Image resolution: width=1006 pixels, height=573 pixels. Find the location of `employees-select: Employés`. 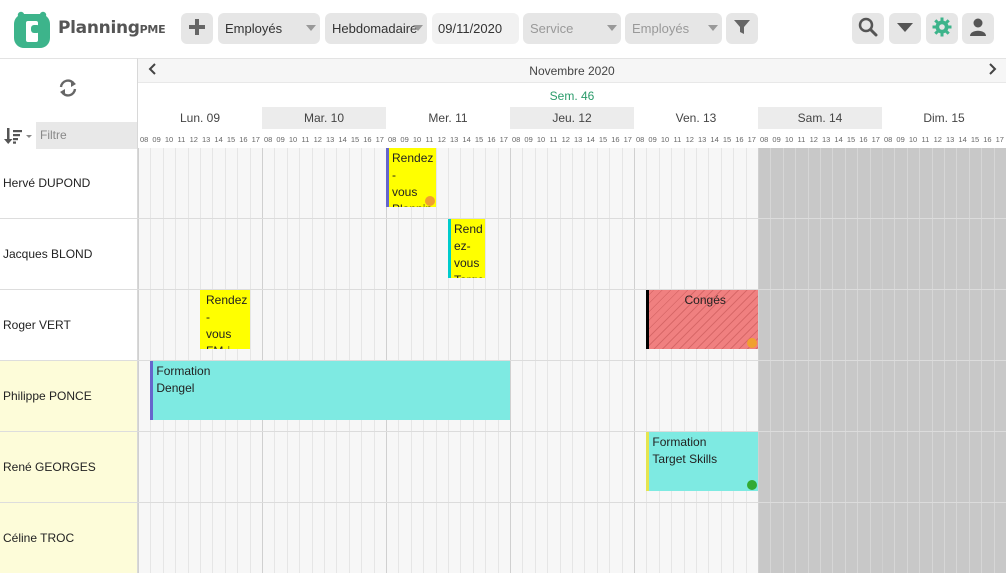

employees-select: Employés is located at coordinates (673, 28).